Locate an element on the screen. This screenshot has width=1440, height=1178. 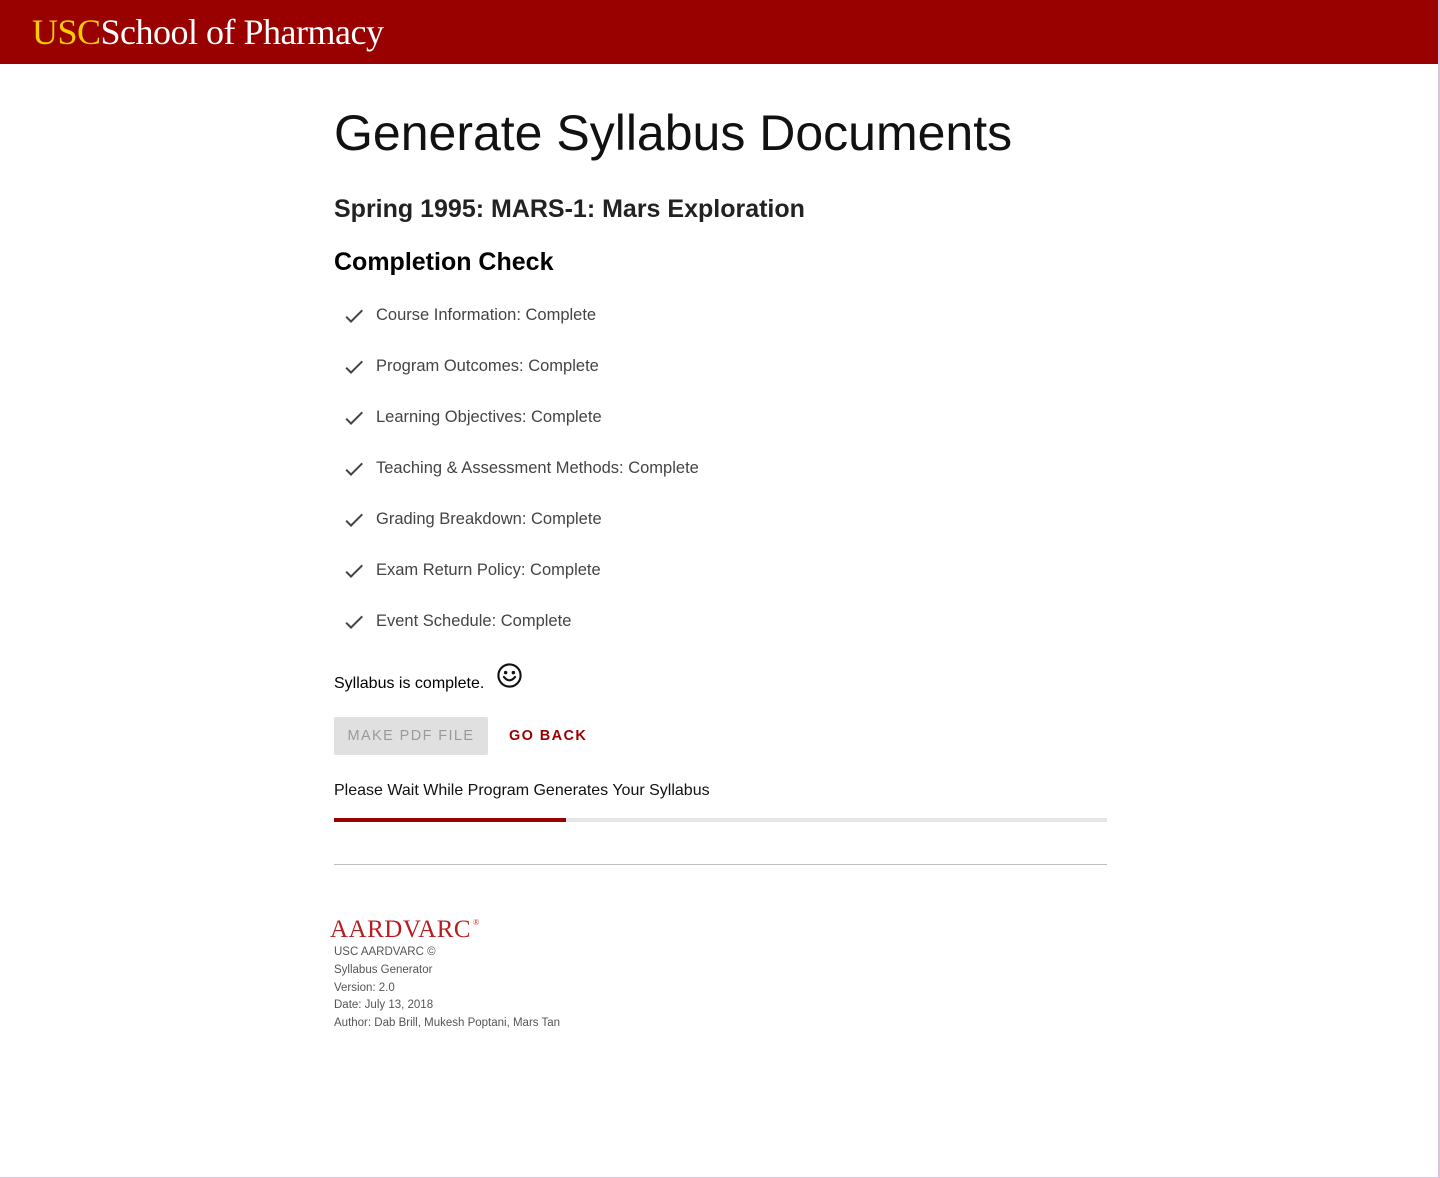
usc-pharmacy-logo: USC School of Pharmacy is located at coordinates (208, 32).